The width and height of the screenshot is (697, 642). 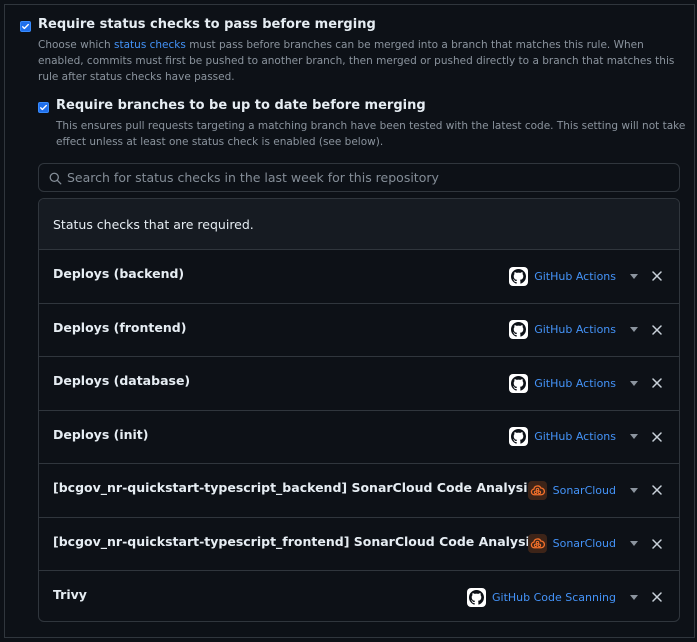 I want to click on require-status-checks-checkbox, so click(x=25, y=26).